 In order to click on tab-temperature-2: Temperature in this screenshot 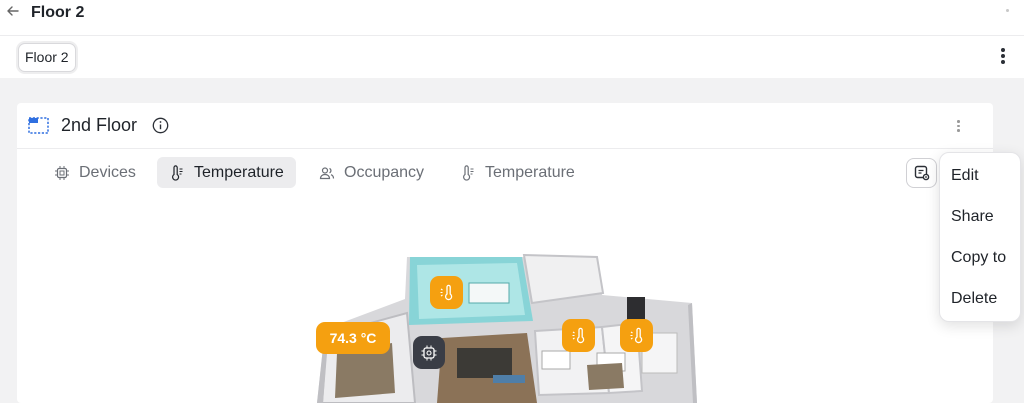, I will do `click(517, 172)`.